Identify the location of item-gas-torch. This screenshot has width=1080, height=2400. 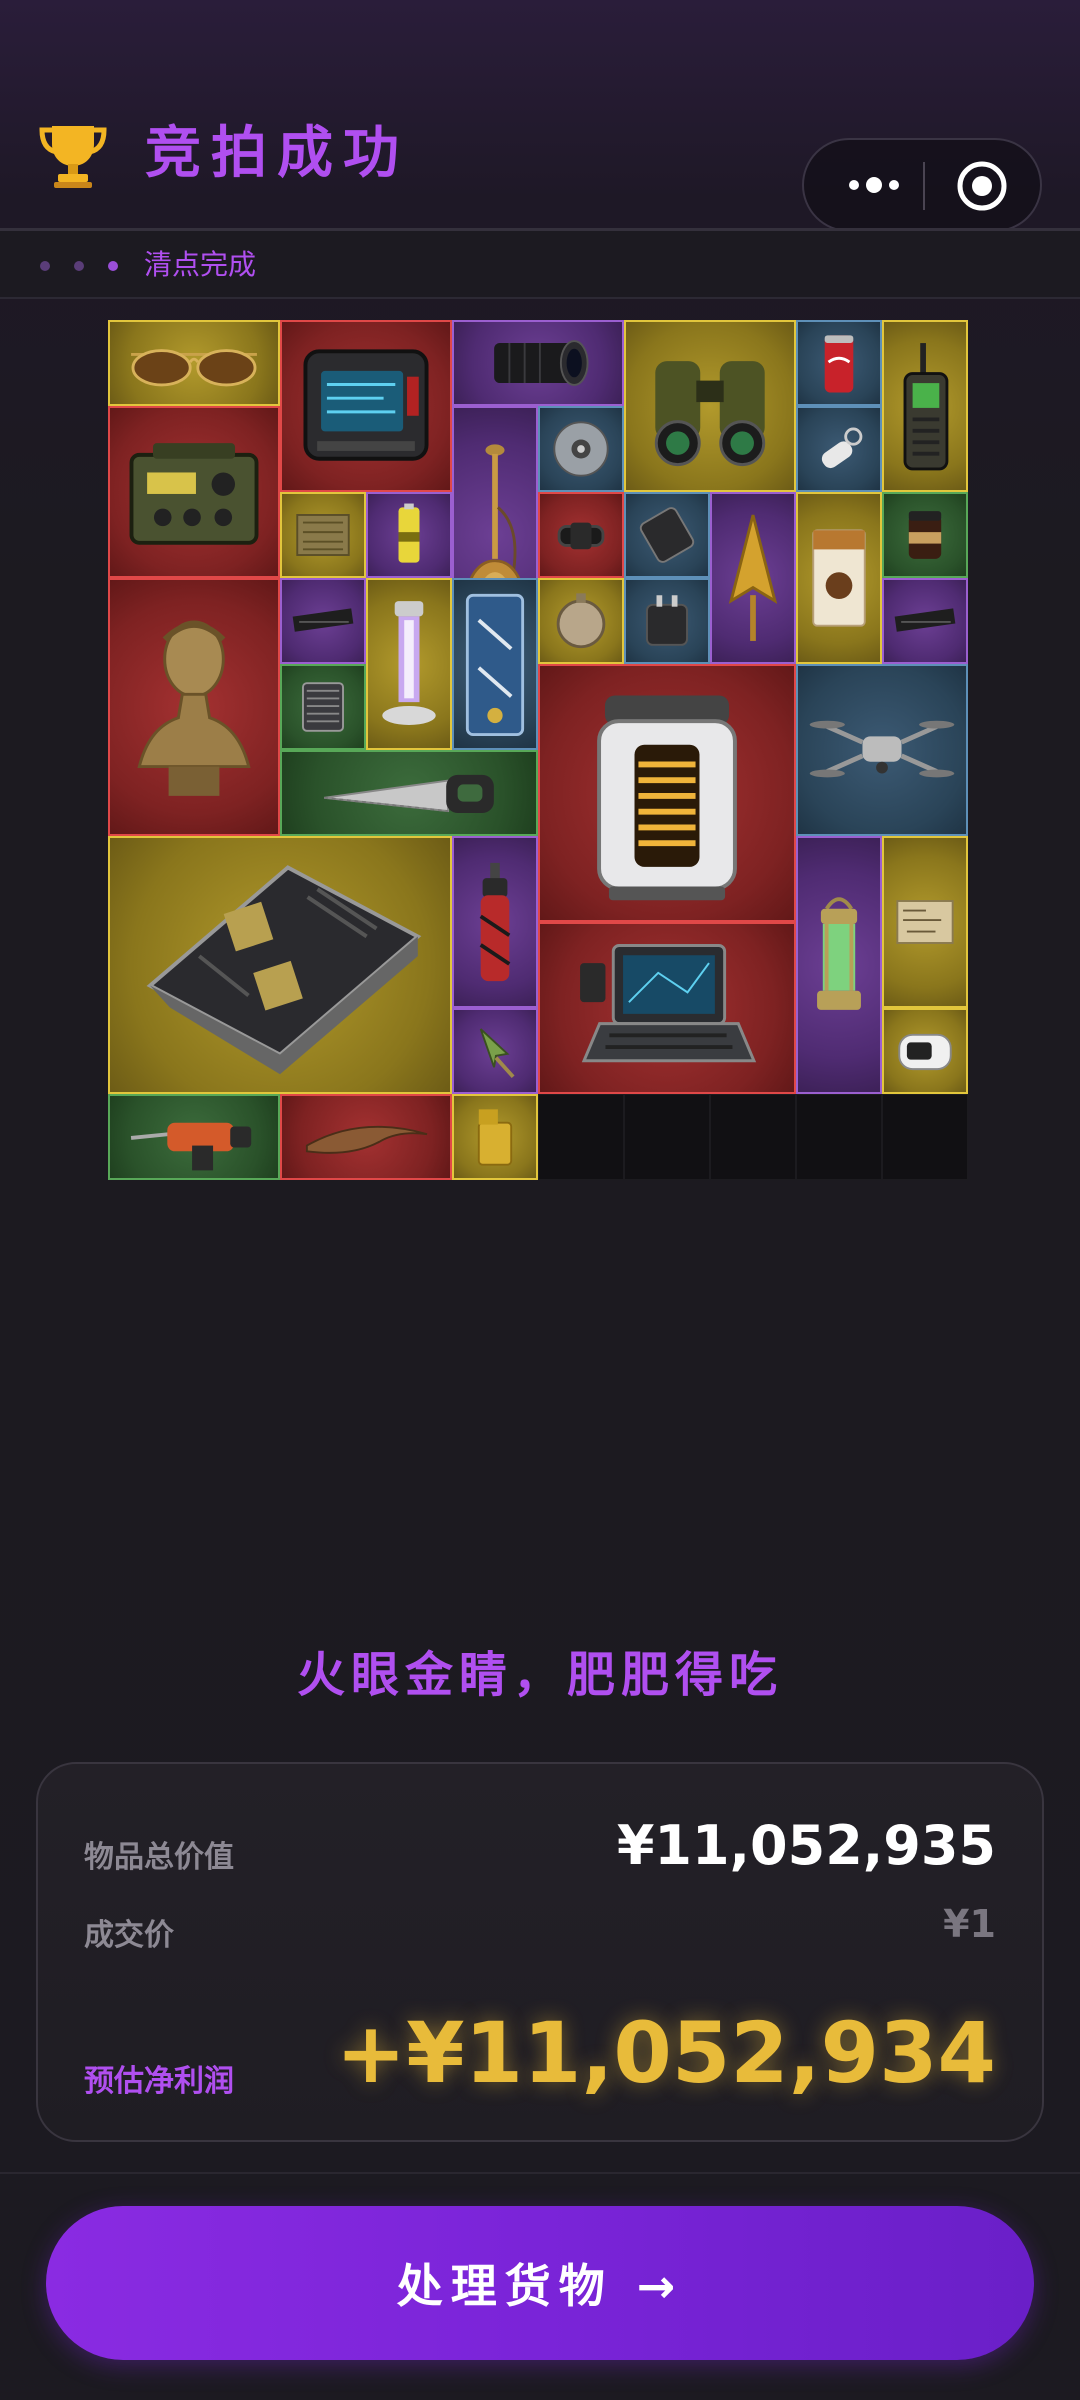
(495, 922).